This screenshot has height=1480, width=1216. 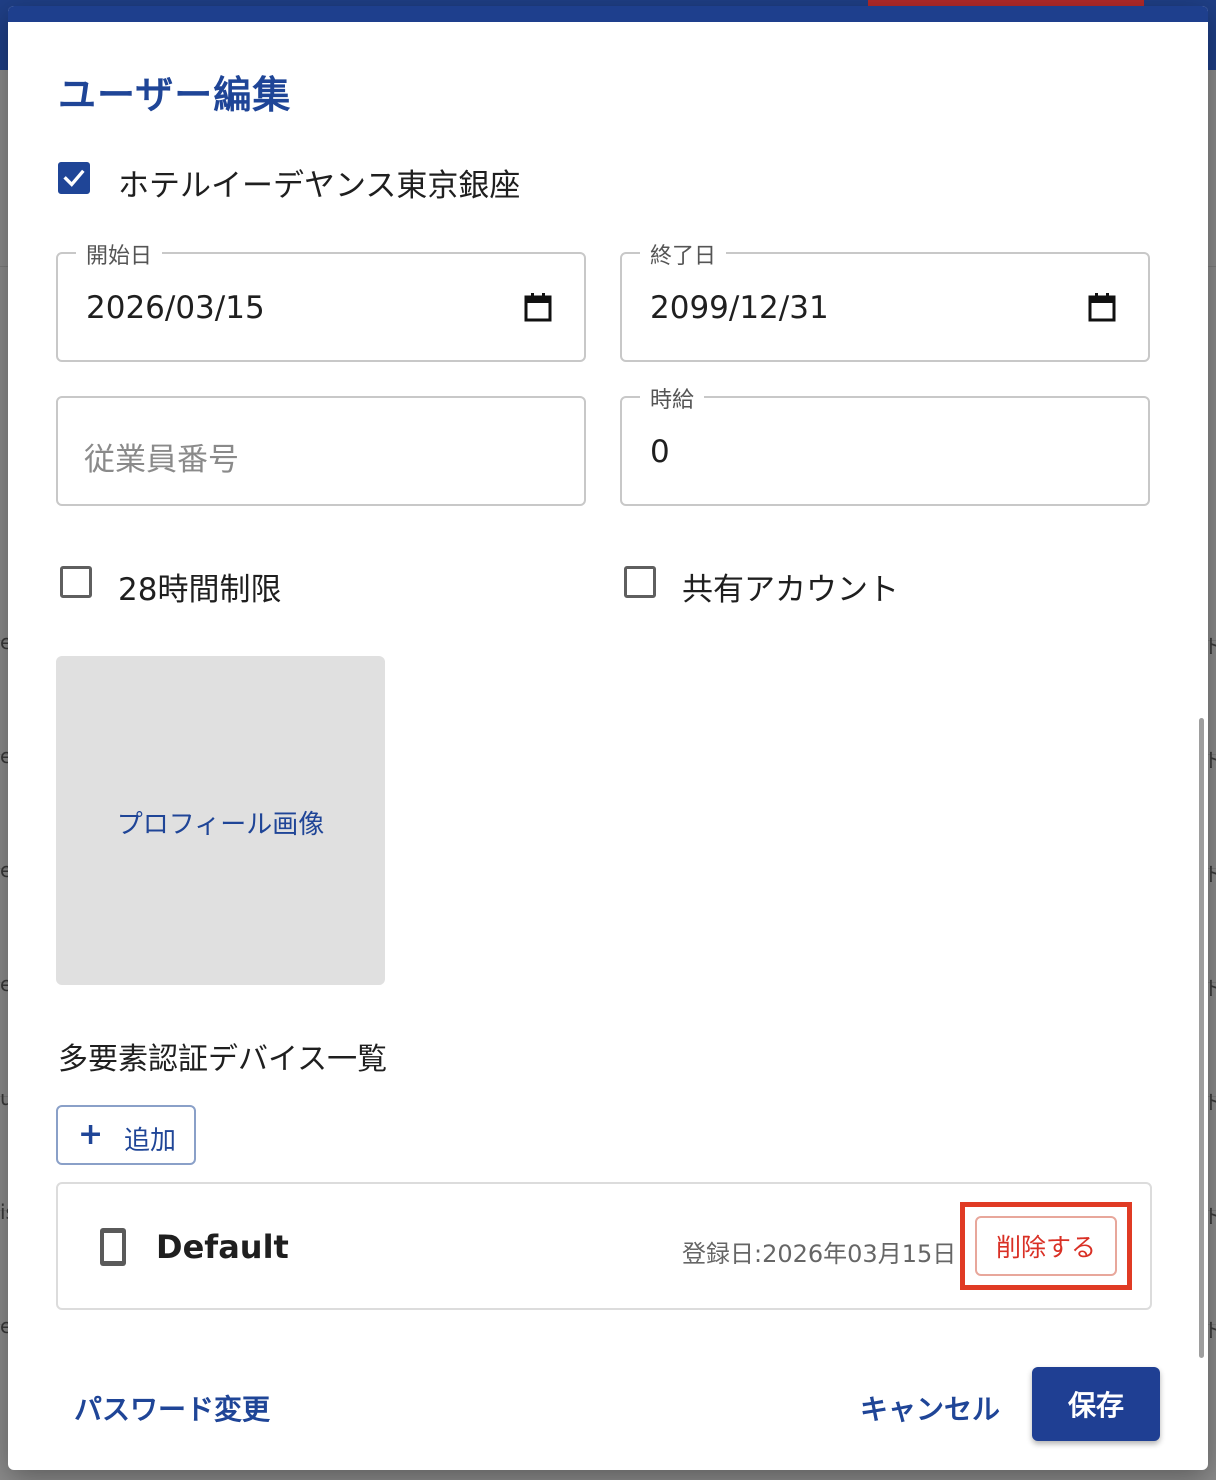 I want to click on hourly-wage-value: 0, so click(x=660, y=452).